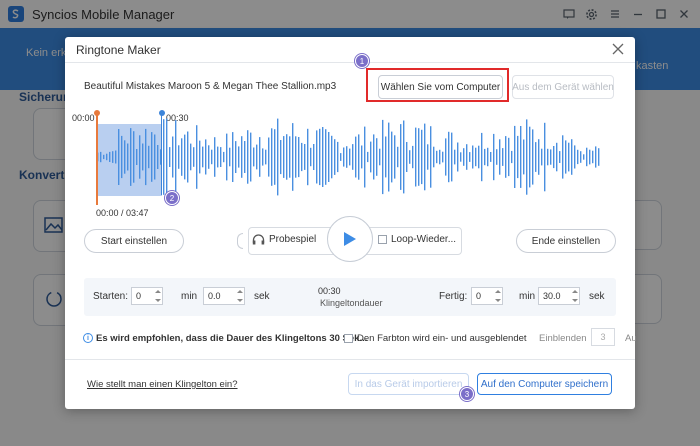 Image resolution: width=700 pixels, height=446 pixels. What do you see at coordinates (618, 49) in the screenshot?
I see `close-dialog-icon` at bounding box center [618, 49].